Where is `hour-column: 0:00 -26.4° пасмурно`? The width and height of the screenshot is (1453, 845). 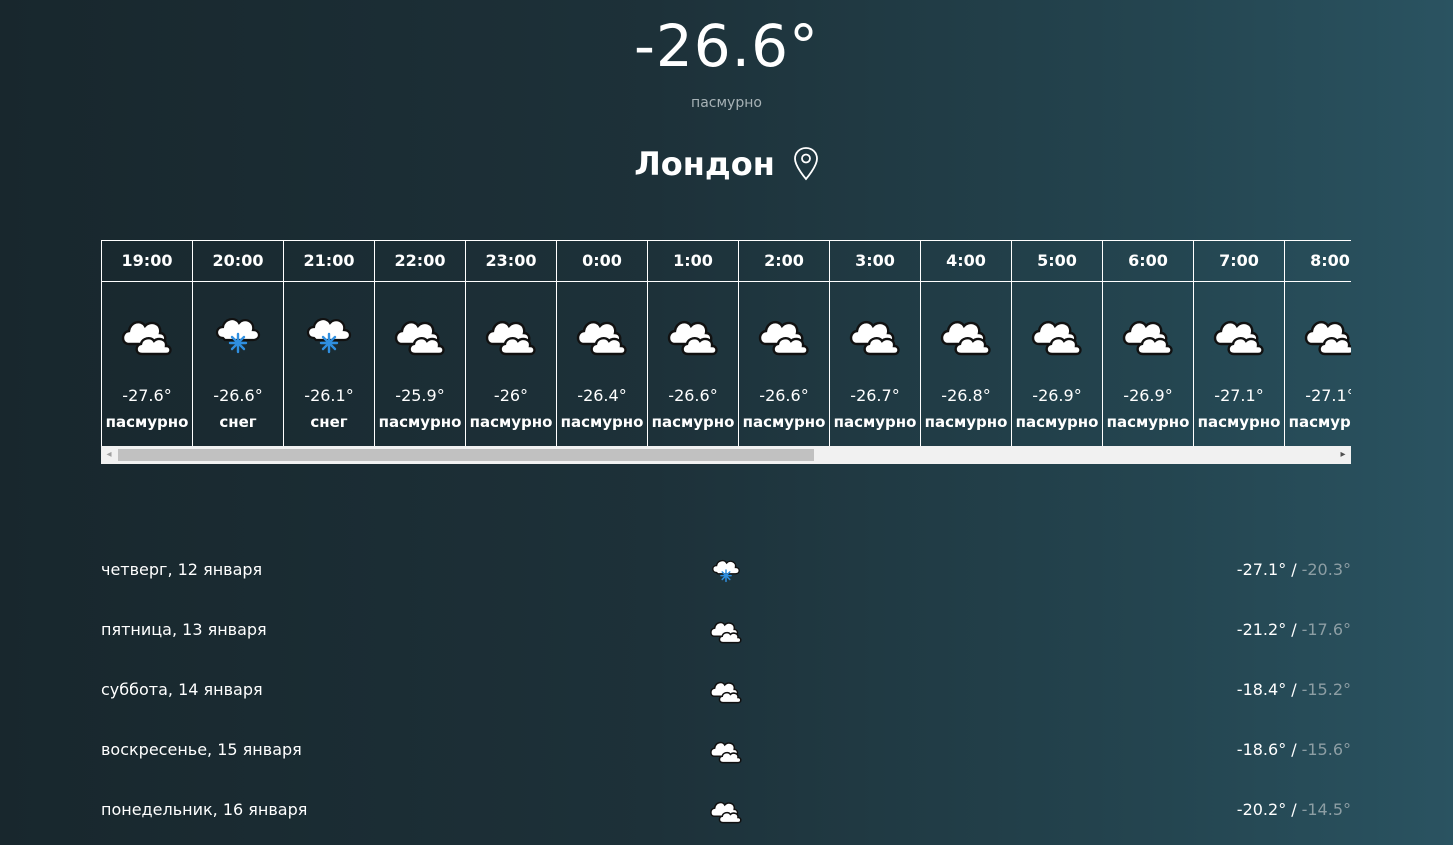
hour-column: 0:00 -26.4° пасмурно is located at coordinates (601, 343).